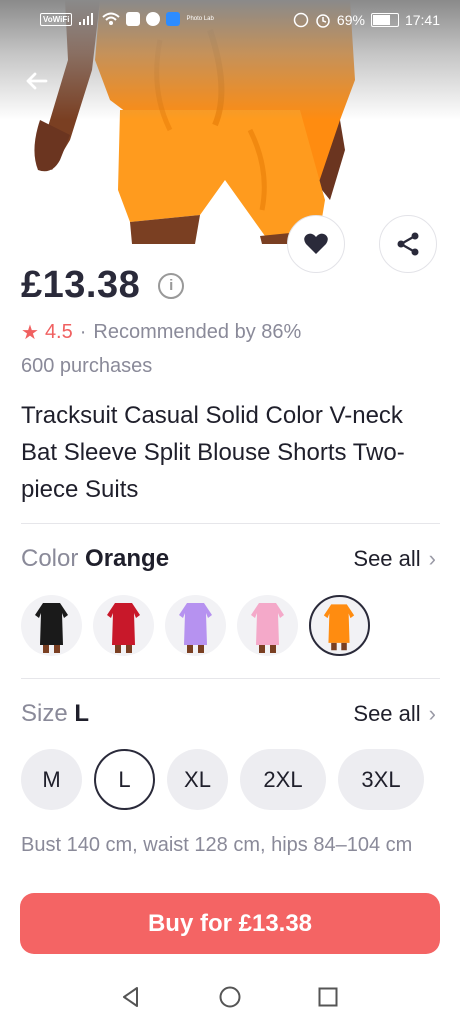 The image size is (460, 1024). I want to click on heart-icon, so click(316, 243).